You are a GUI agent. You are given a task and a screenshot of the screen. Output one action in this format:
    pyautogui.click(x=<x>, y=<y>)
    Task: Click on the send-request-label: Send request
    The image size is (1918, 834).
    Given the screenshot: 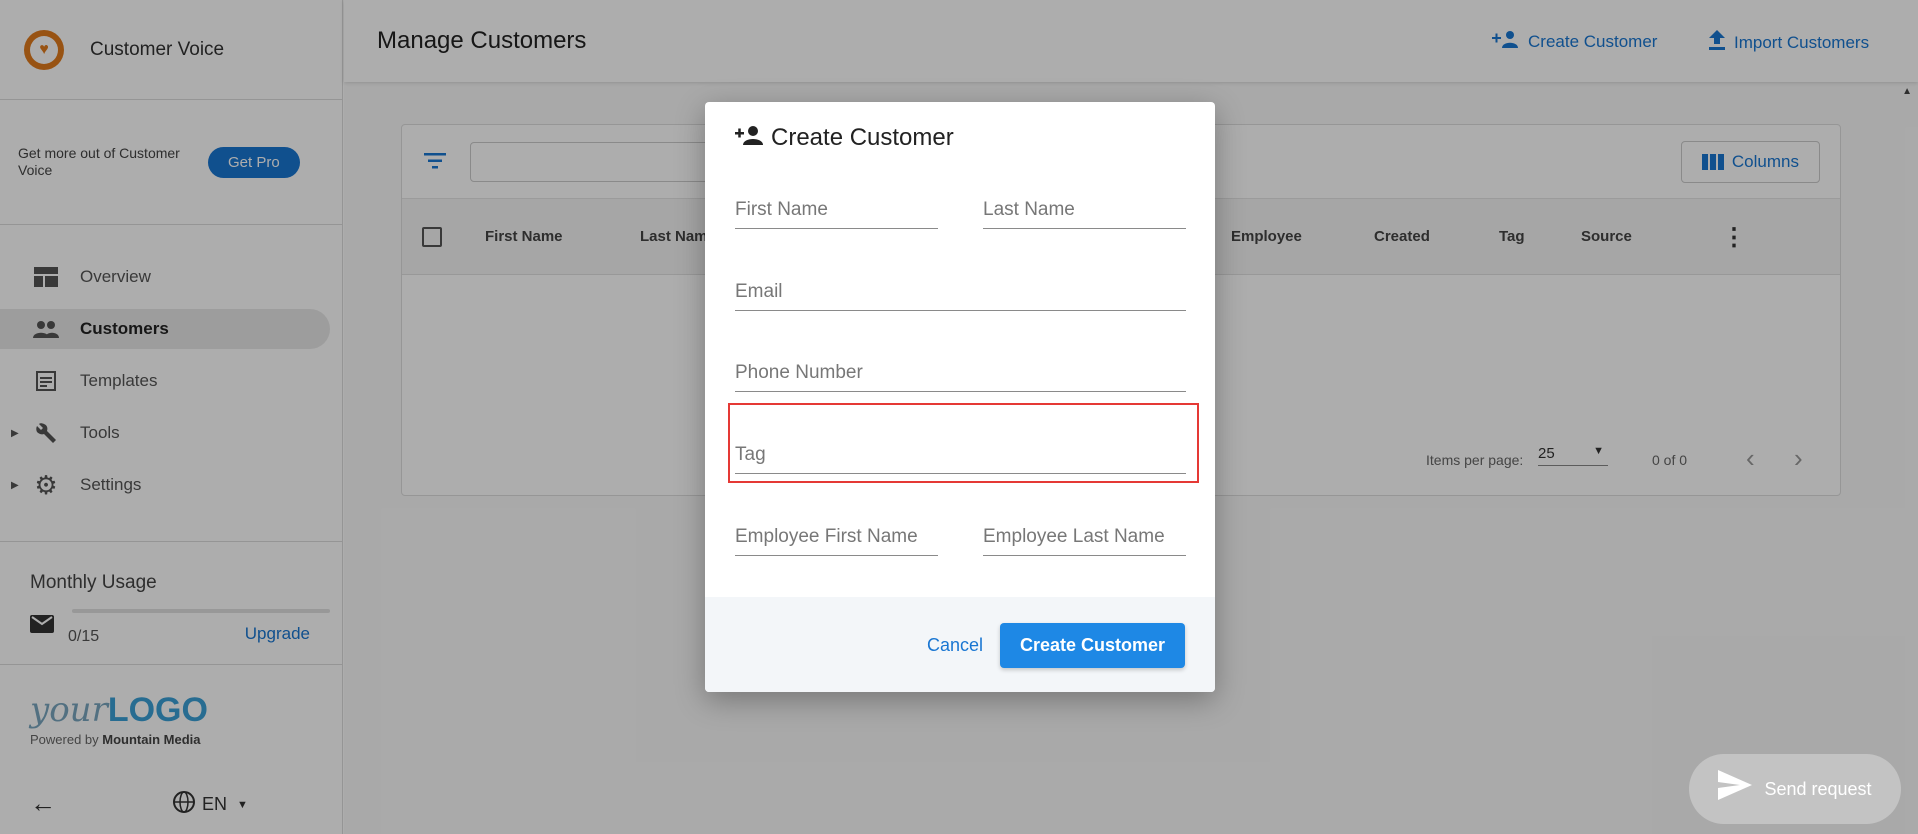 What is the action you would take?
    pyautogui.click(x=1818, y=788)
    